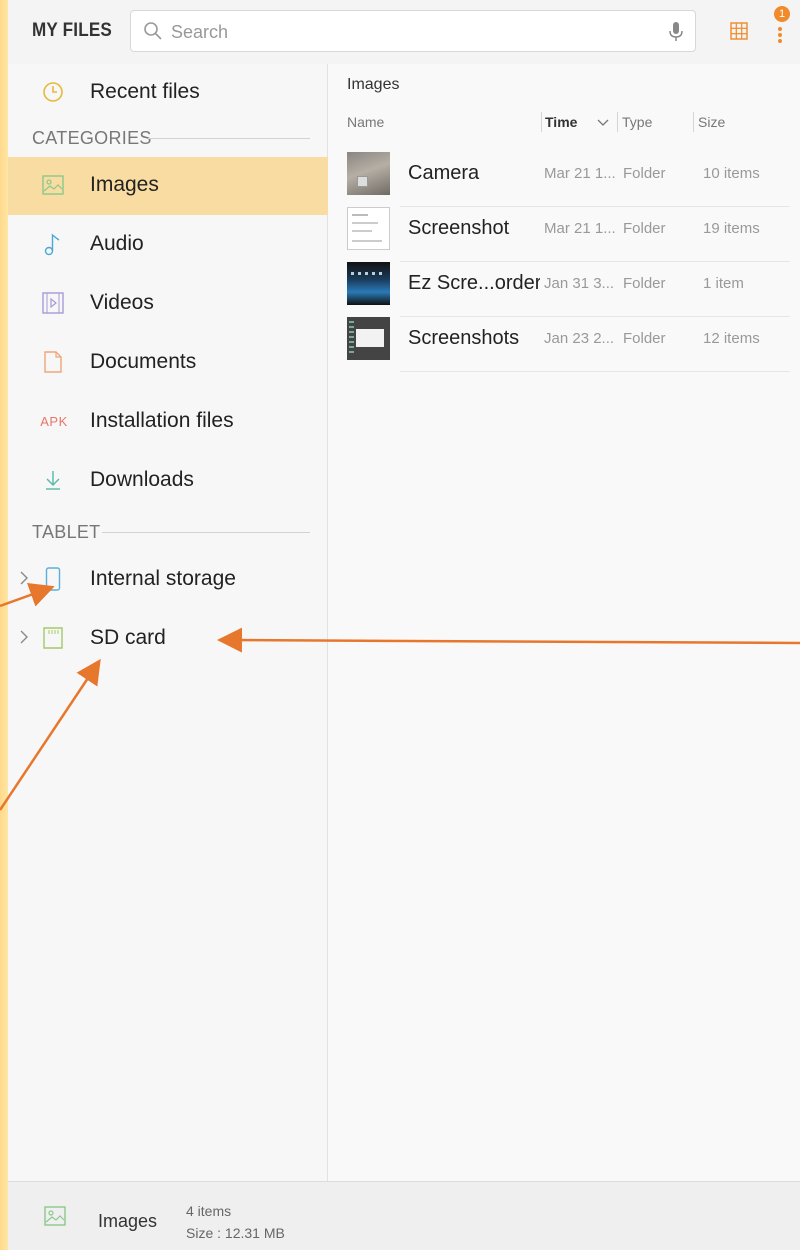 Image resolution: width=800 pixels, height=1250 pixels. What do you see at coordinates (124, 184) in the screenshot?
I see `sidebar-item-label: Images` at bounding box center [124, 184].